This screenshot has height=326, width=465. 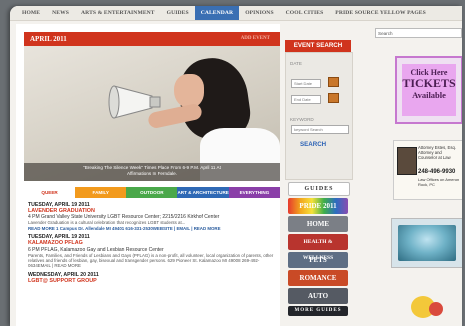 I want to click on attorney-photo, so click(x=407, y=161).